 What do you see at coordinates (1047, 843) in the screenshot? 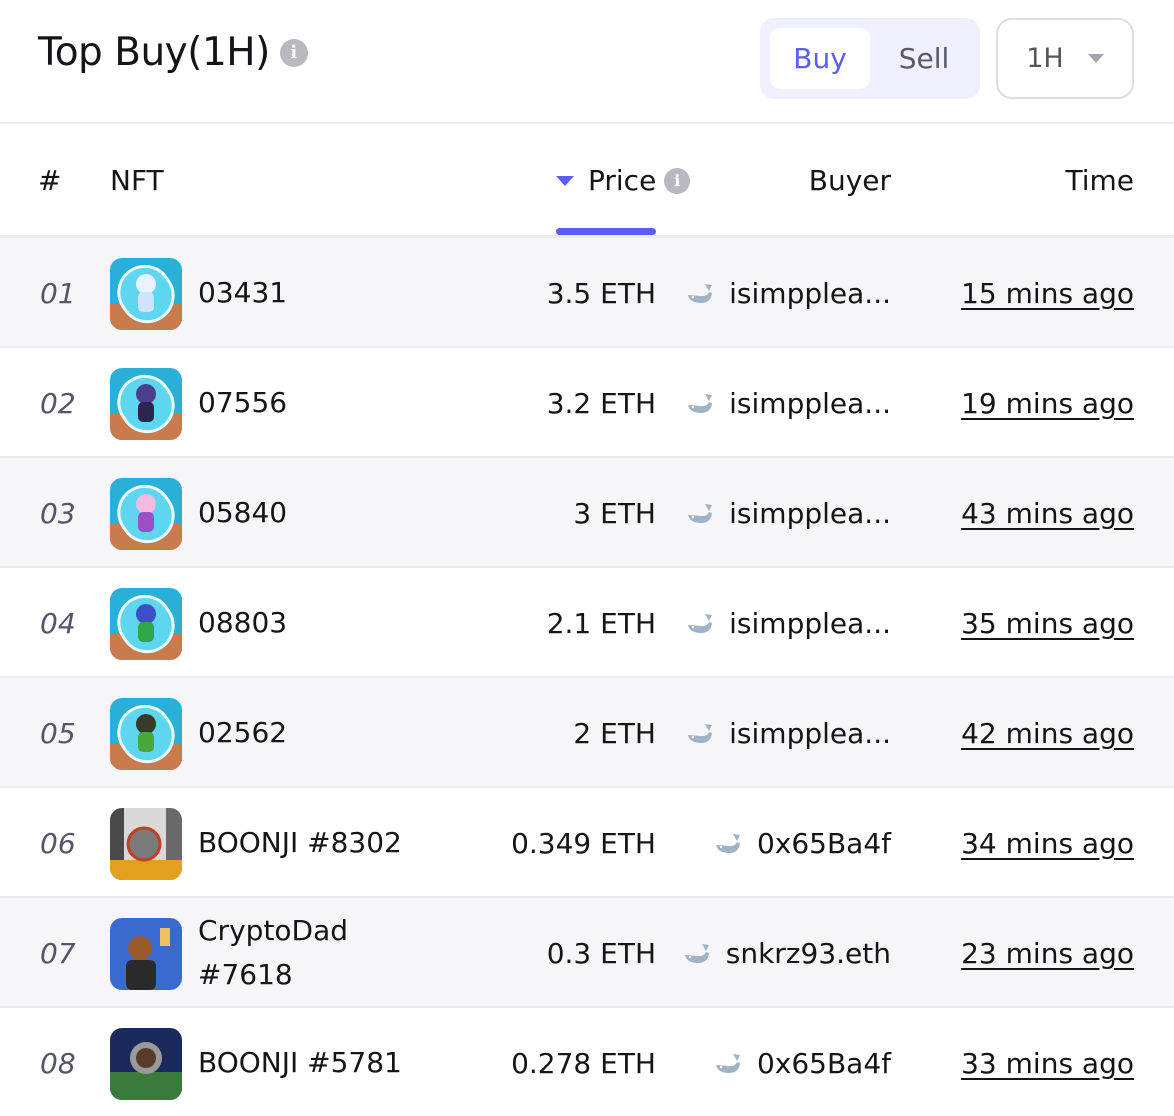
I see `time-link: 34 mins ago` at bounding box center [1047, 843].